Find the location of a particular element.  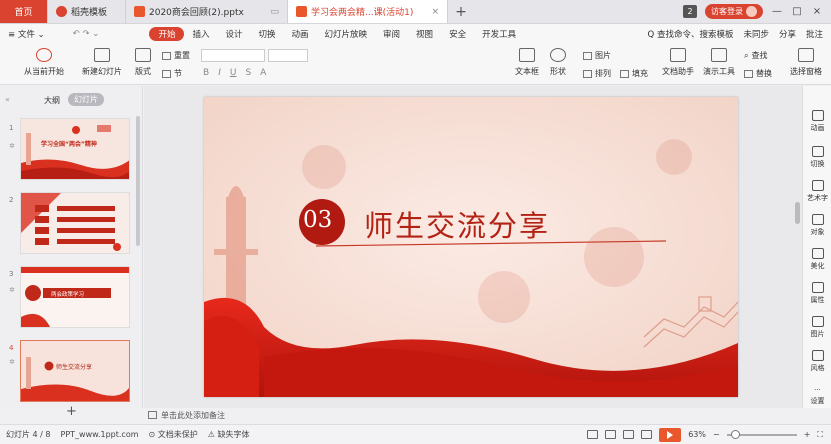

menu-animation: 动画 is located at coordinates (300, 34).